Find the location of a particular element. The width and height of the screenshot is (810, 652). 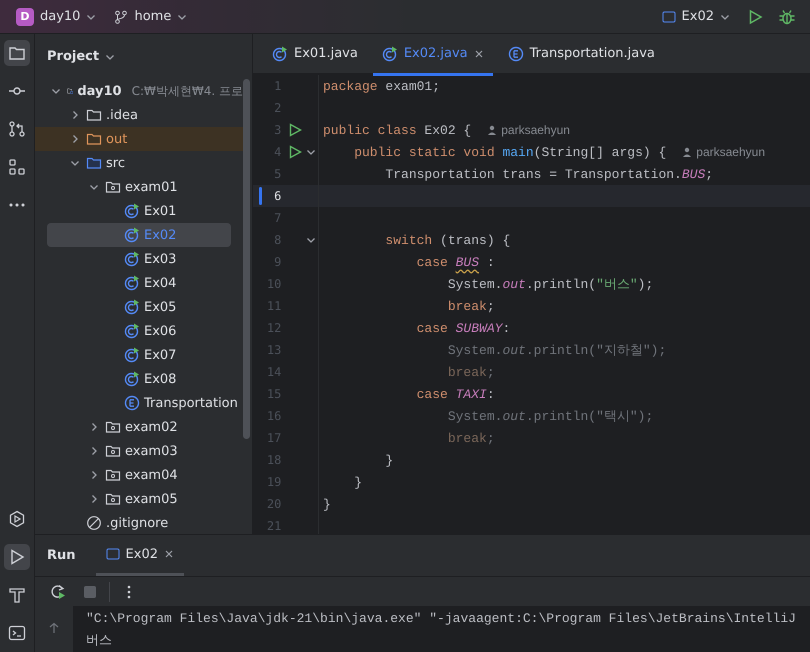

tree-item: out is located at coordinates (139, 139).